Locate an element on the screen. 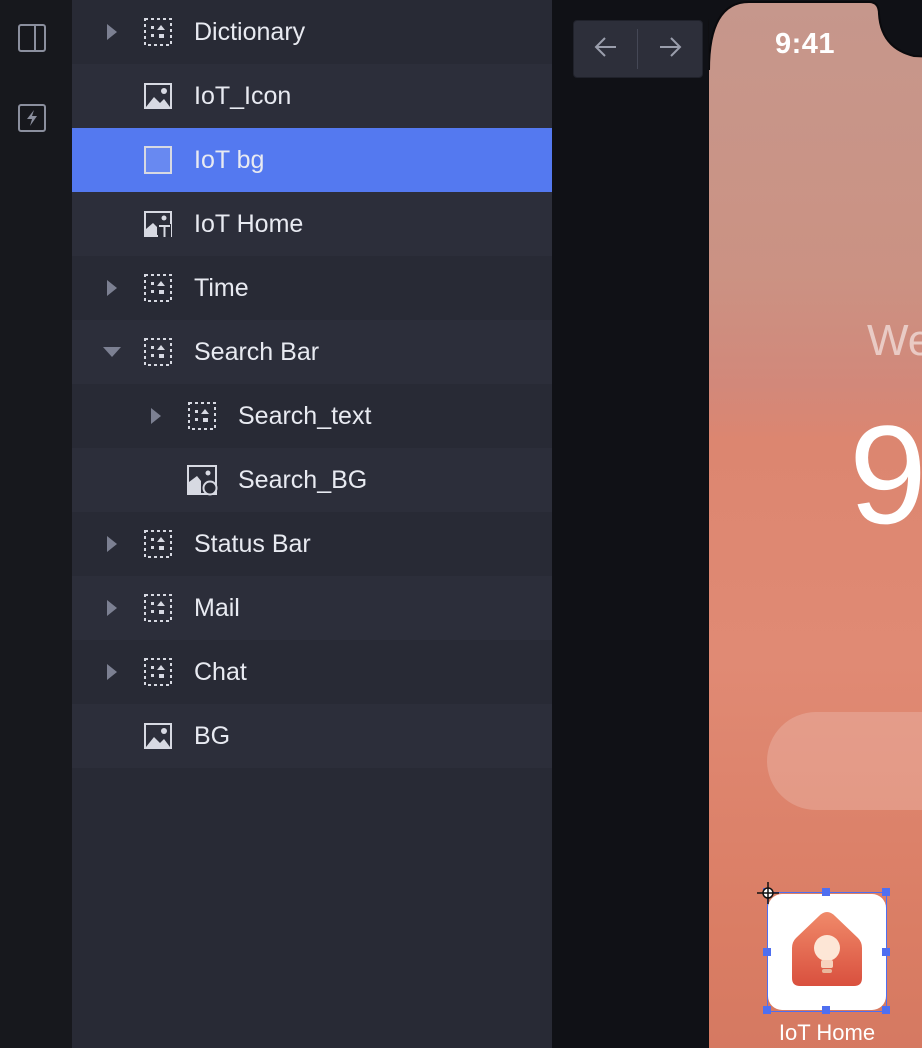  layer-row: Status Bar is located at coordinates (312, 544).